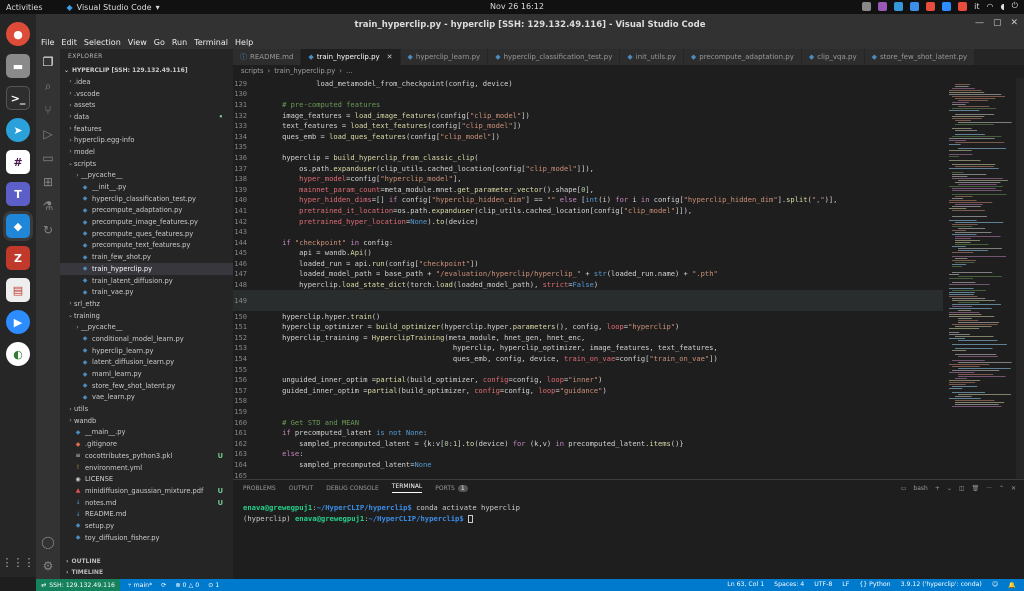  What do you see at coordinates (146, 316) in the screenshot?
I see `tree-item: ⌄ training` at bounding box center [146, 316].